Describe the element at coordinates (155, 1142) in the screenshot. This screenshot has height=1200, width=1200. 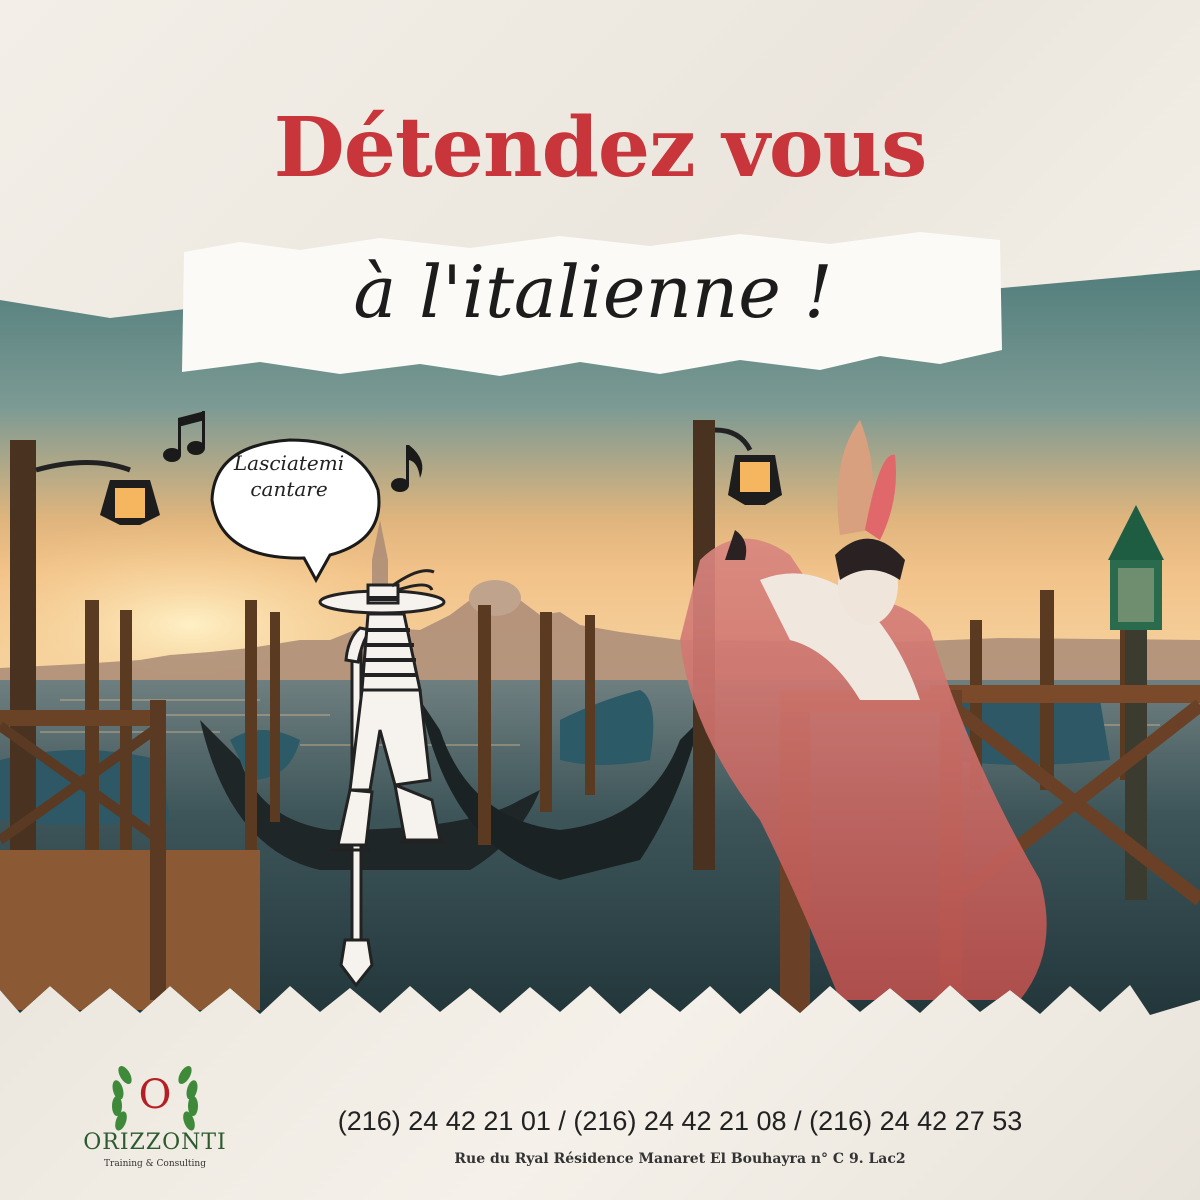
I see `logo-name: ORIZZONTI` at that location.